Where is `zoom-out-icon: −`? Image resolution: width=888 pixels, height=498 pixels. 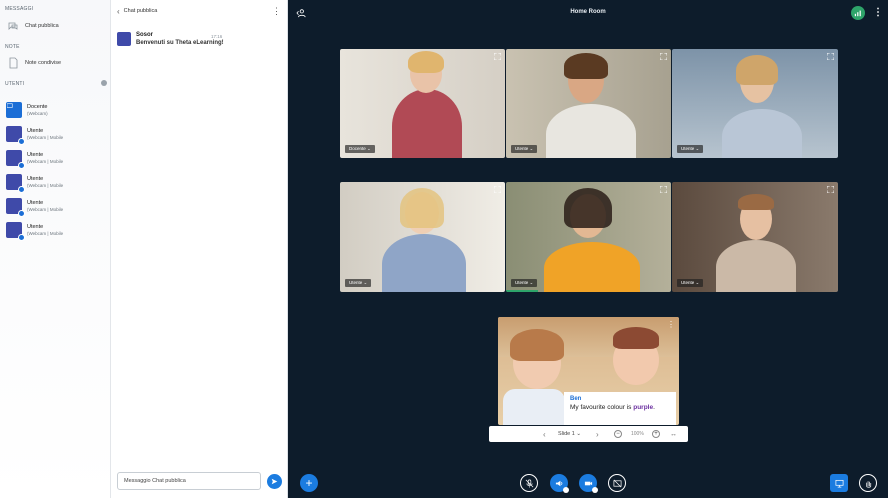
zoom-out-icon: − is located at coordinates (618, 434).